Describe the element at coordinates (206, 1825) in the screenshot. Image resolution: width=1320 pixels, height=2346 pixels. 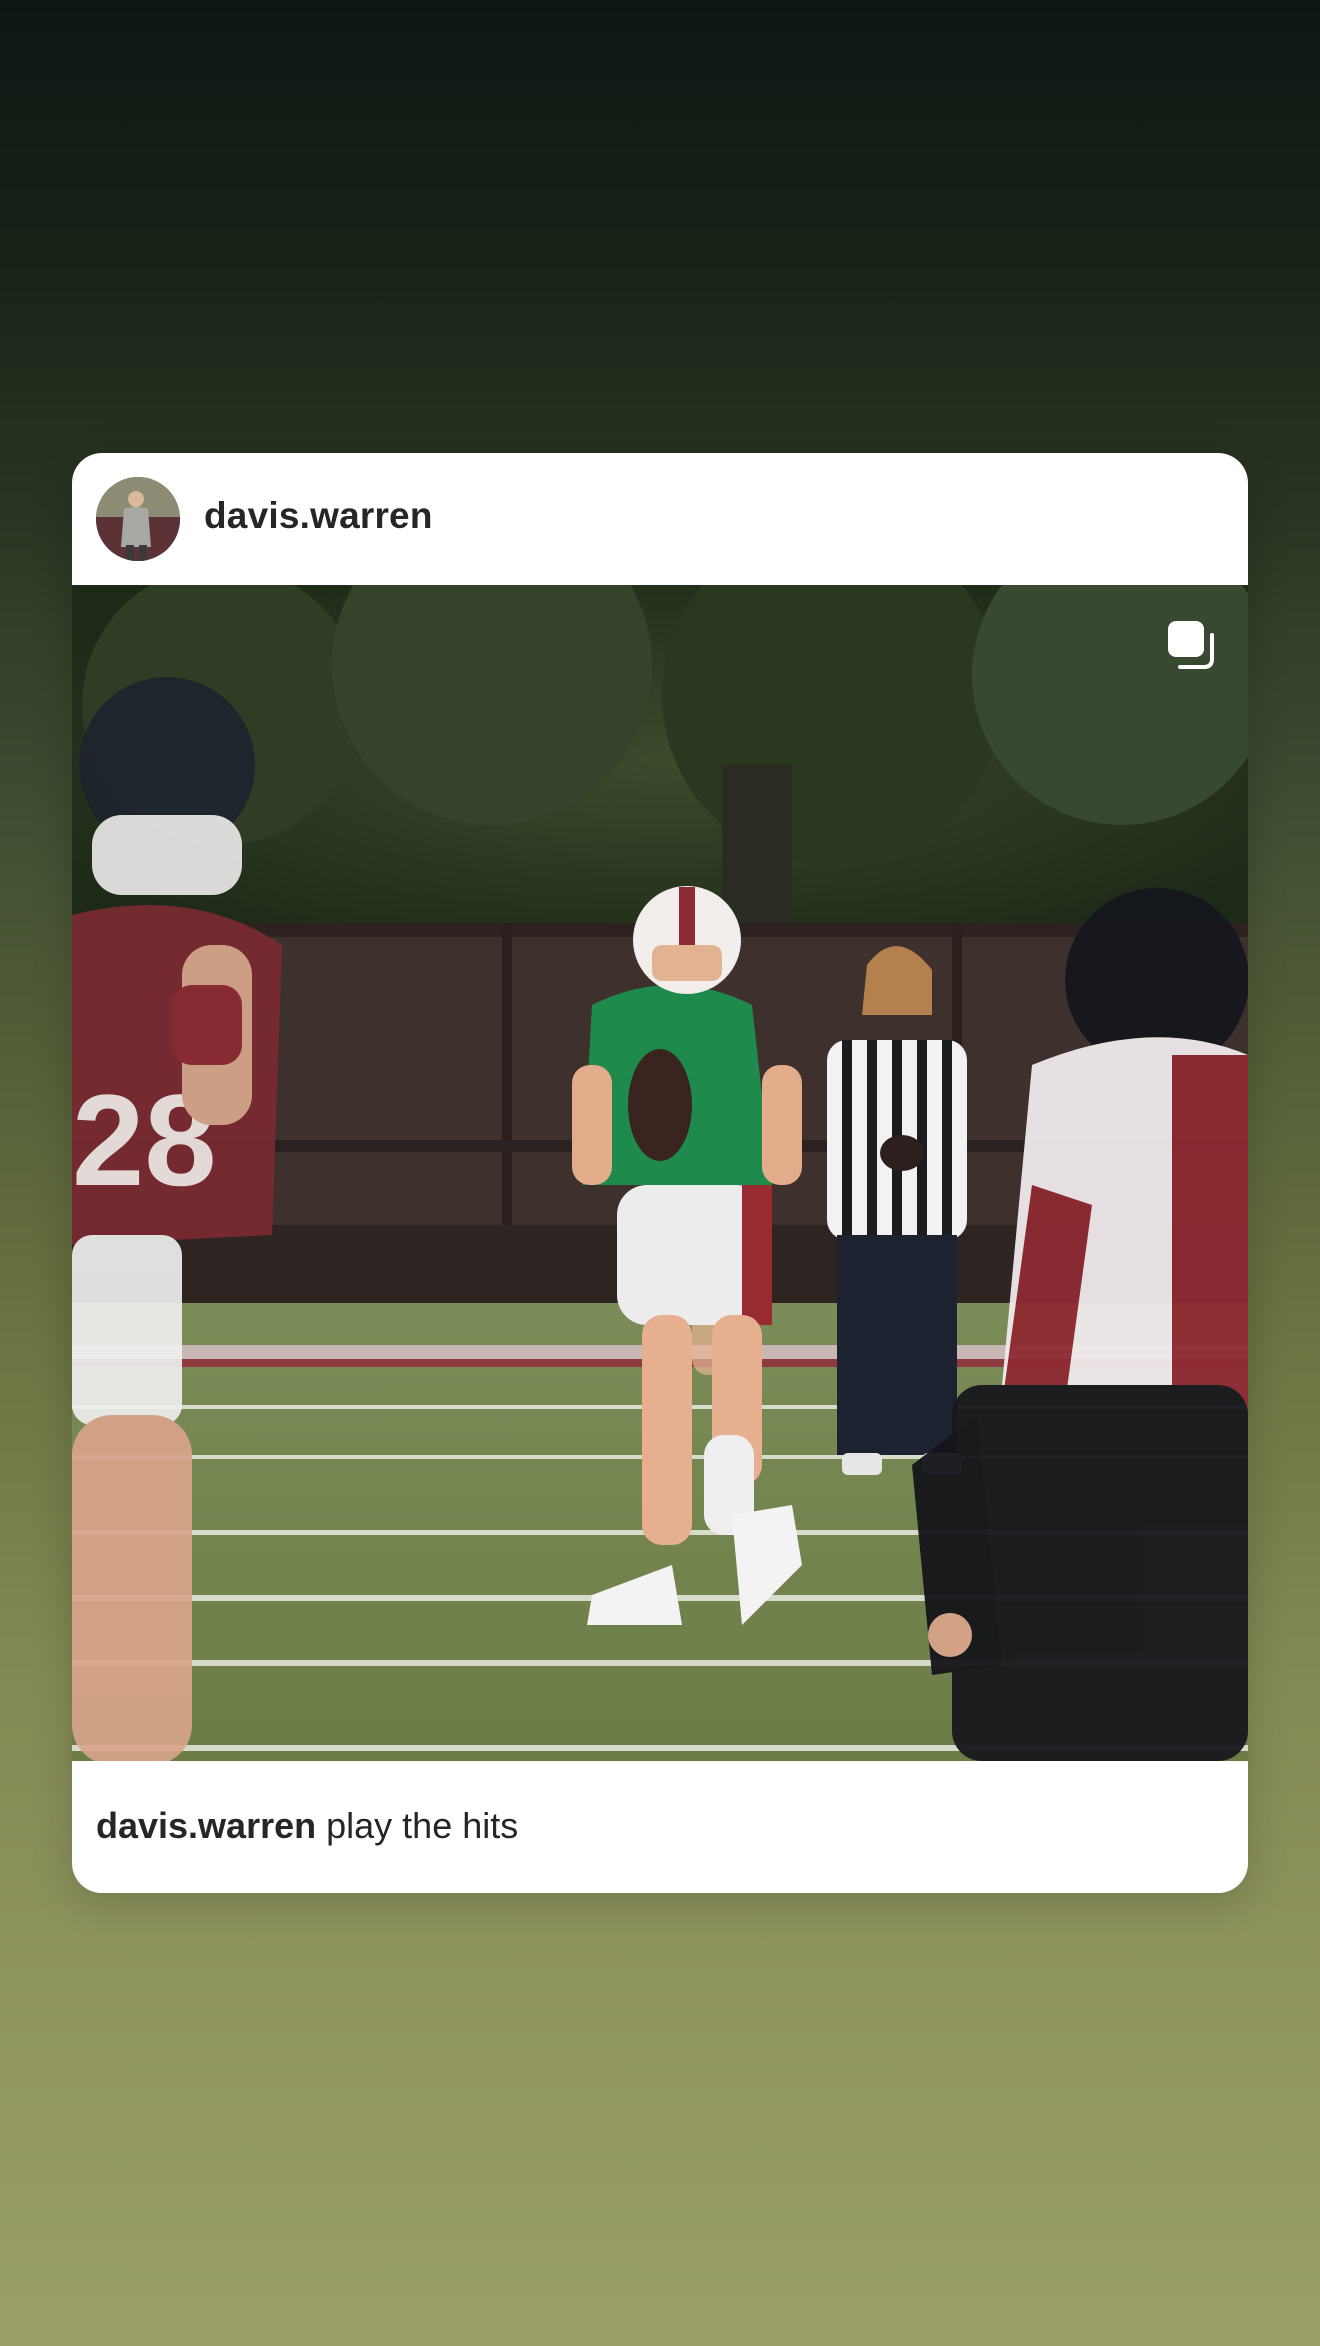
I see `caption-username: davis.warren` at that location.